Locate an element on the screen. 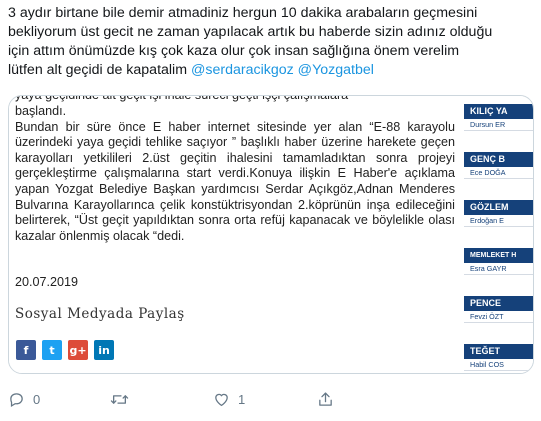 The width and height of the screenshot is (541, 421). share-icon is located at coordinates (325, 399).